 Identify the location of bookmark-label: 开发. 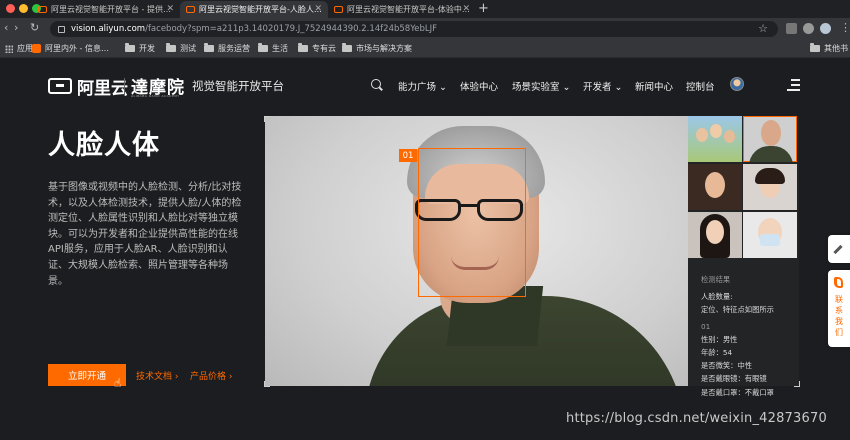
(147, 48).